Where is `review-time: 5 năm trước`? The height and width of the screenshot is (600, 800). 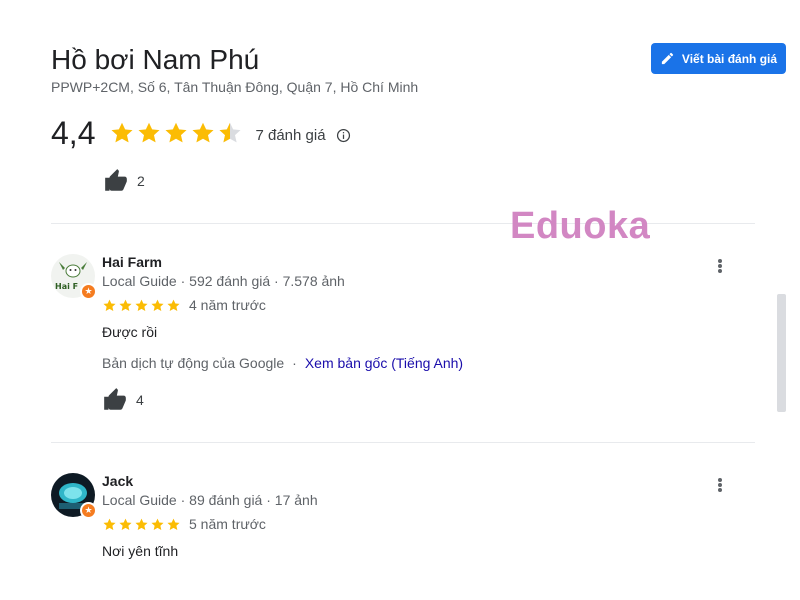
review-time: 5 năm trước is located at coordinates (227, 524).